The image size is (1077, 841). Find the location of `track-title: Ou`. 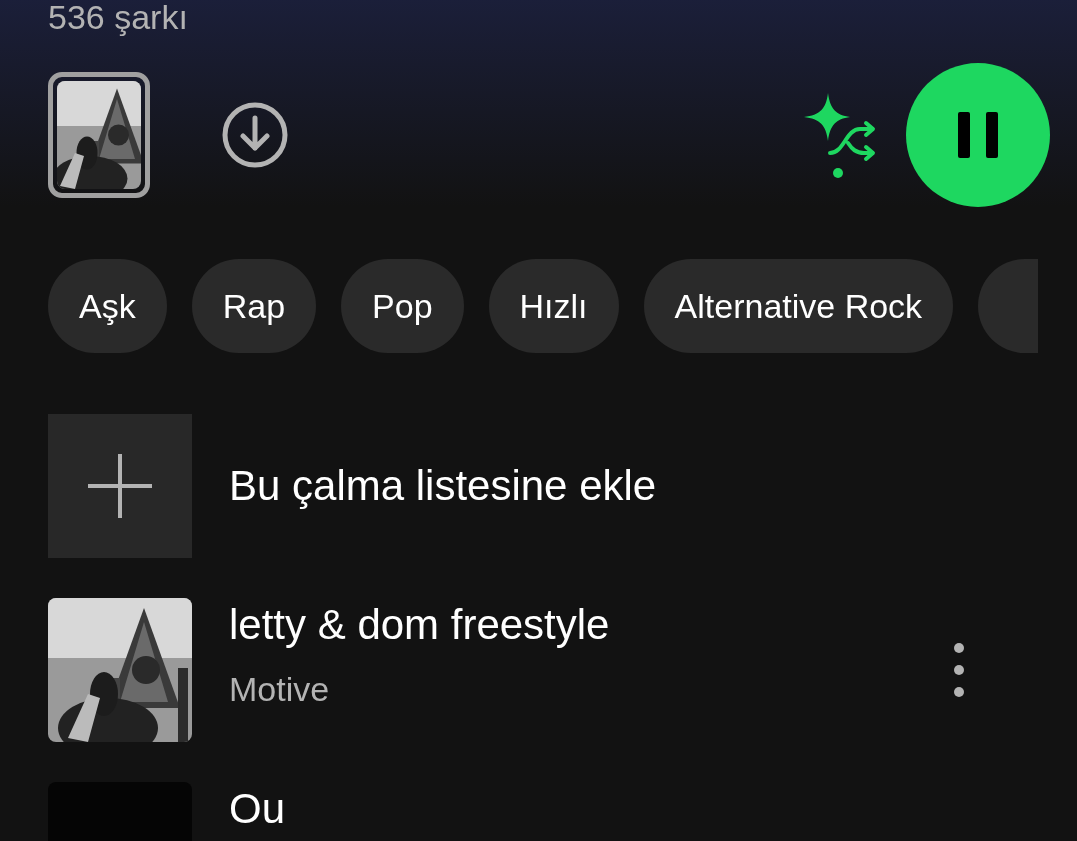

track-title: Ou is located at coordinates (653, 809).